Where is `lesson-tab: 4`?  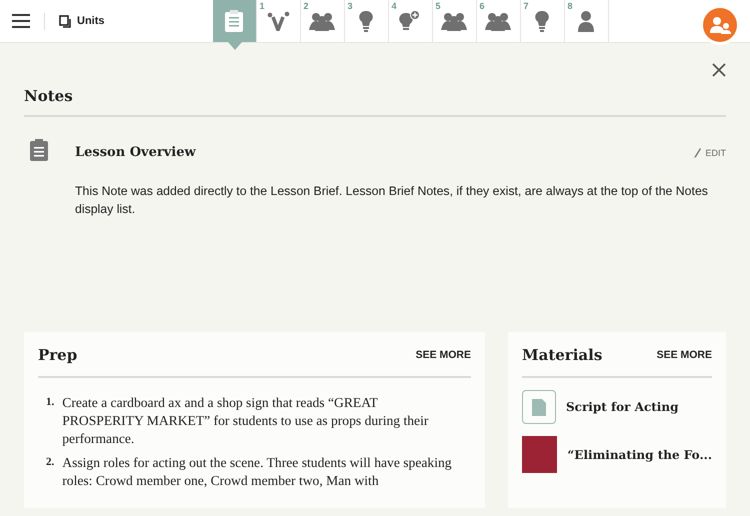 lesson-tab: 4 is located at coordinates (410, 21).